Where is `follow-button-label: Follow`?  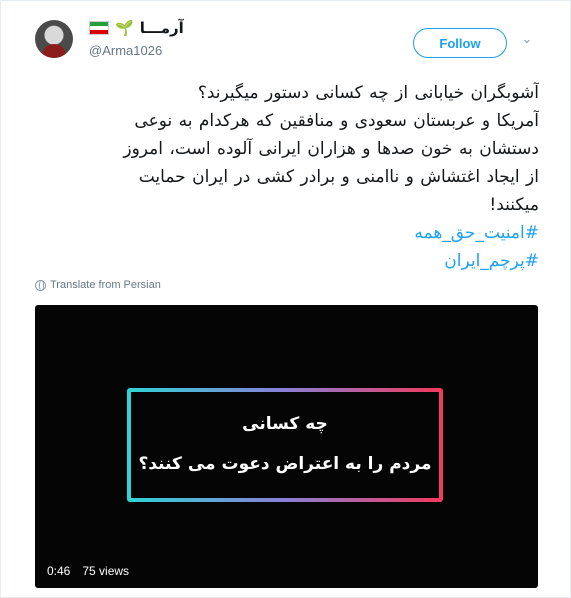 follow-button-label: Follow is located at coordinates (460, 43).